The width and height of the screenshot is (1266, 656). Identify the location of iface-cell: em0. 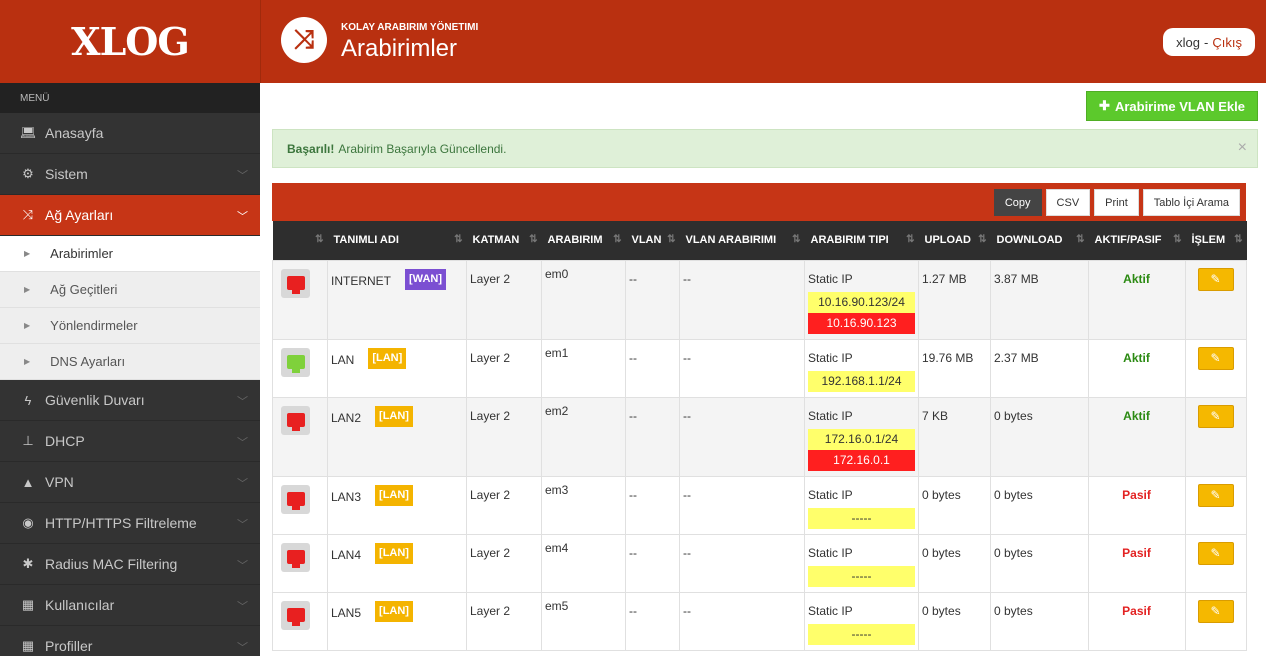
(583, 299).